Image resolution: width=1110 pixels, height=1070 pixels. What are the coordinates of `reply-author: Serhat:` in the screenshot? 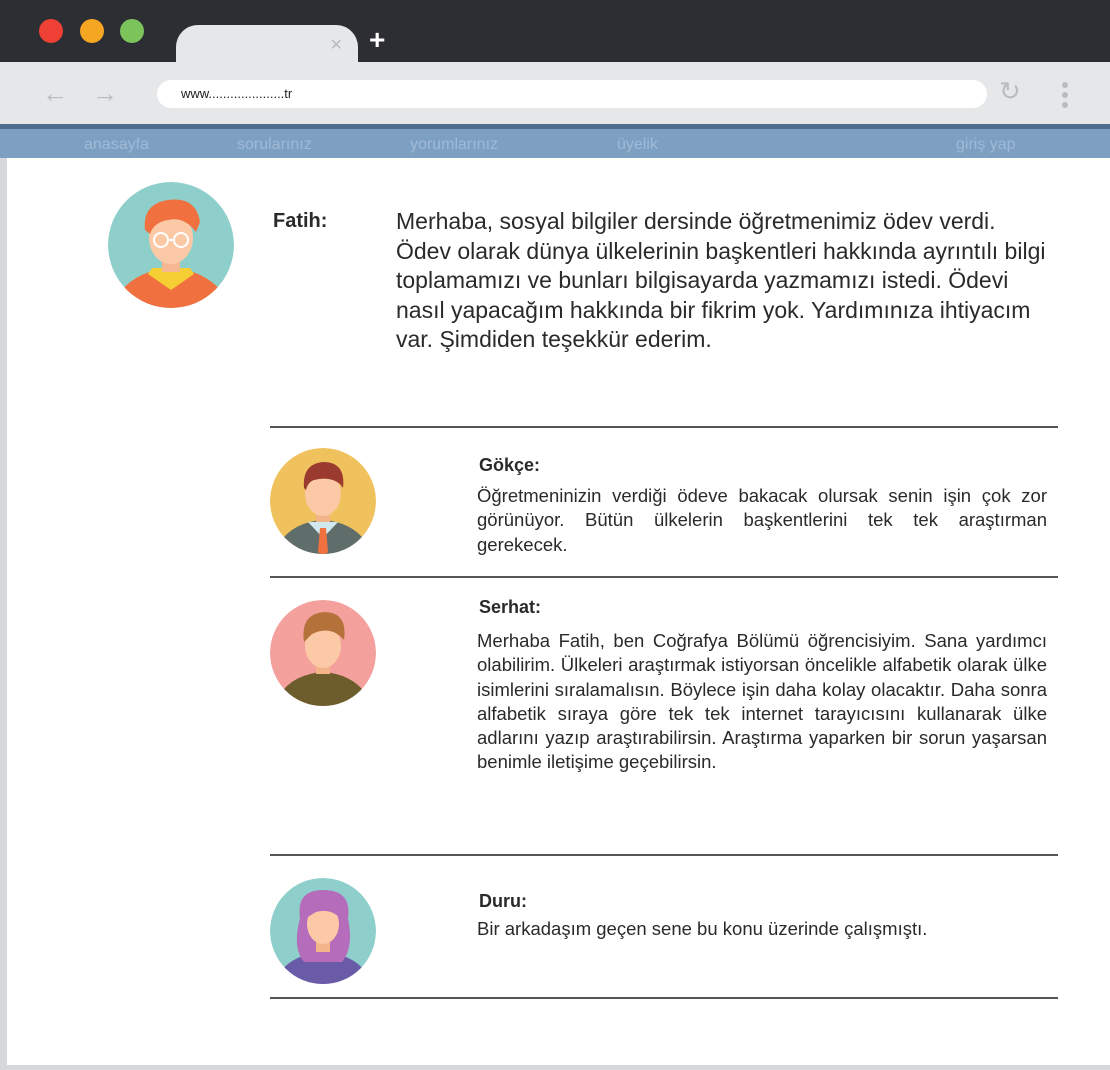 It's located at (510, 607).